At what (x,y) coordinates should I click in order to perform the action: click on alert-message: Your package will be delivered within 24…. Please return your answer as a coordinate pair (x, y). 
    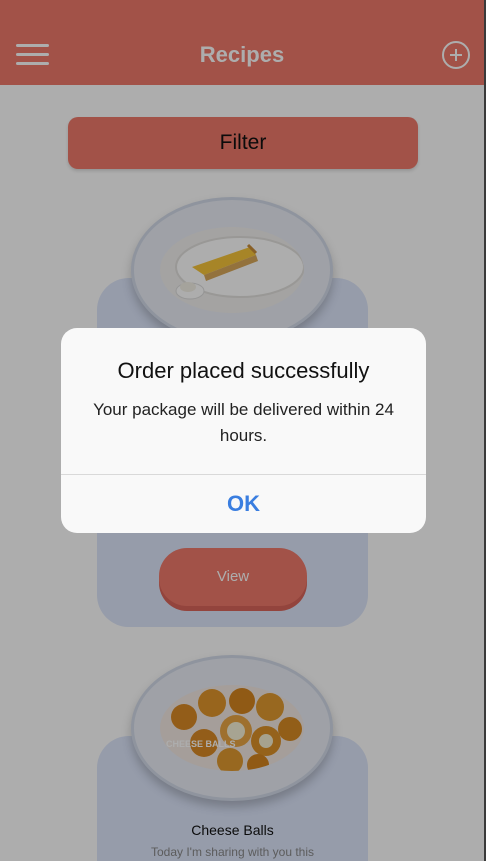
    Looking at the image, I should click on (243, 422).